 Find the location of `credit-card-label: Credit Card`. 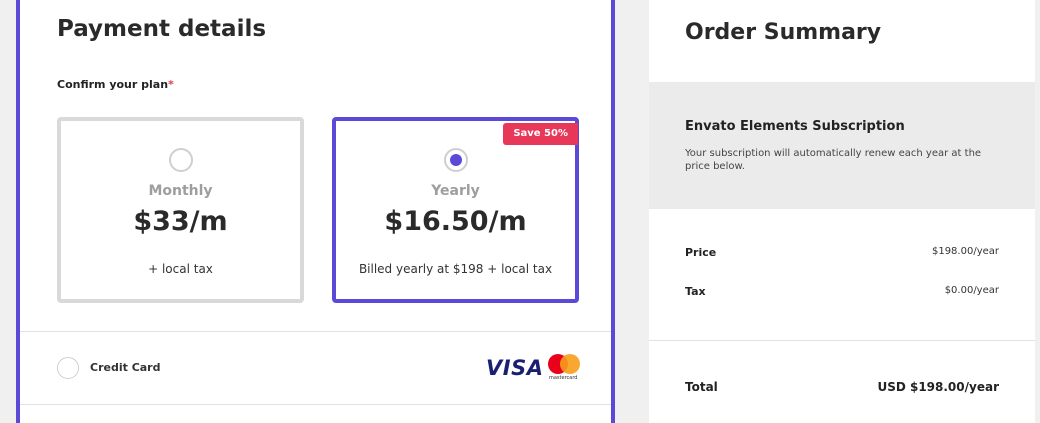

credit-card-label: Credit Card is located at coordinates (125, 367).